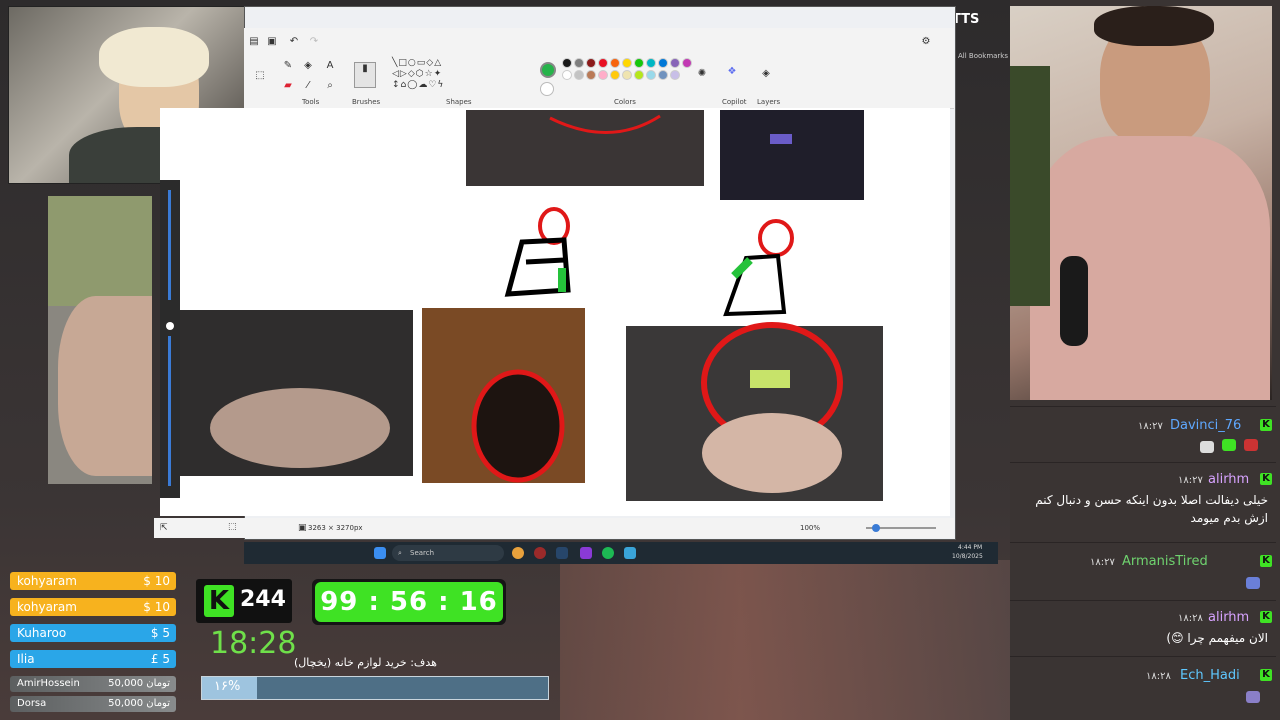  I want to click on spotify-icon, so click(608, 553).